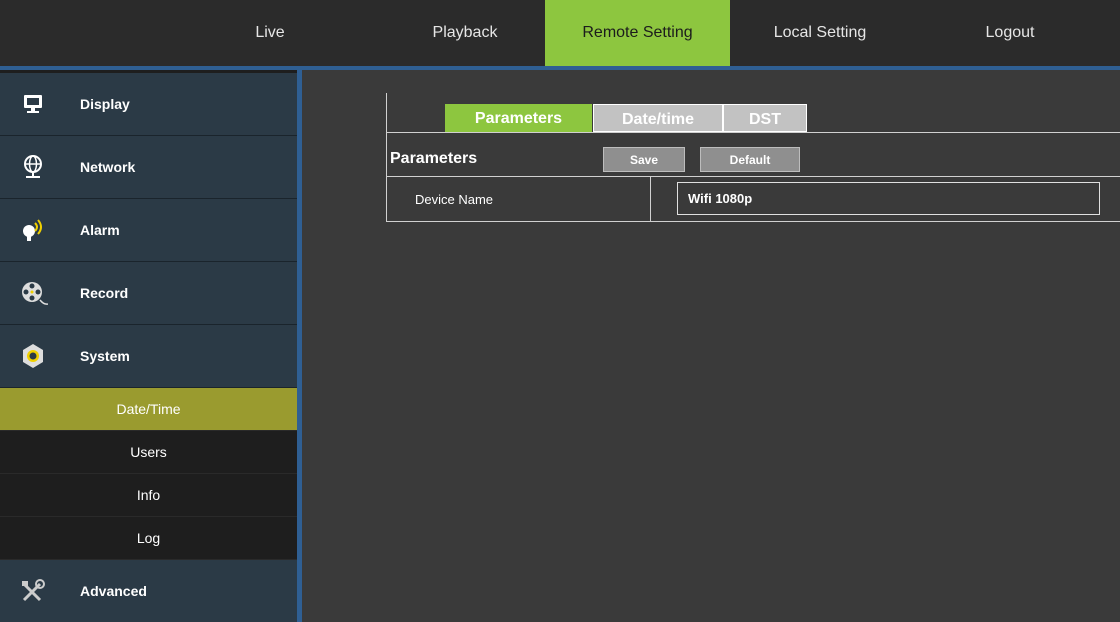 This screenshot has width=1120, height=622. I want to click on tab-dst: DST, so click(765, 118).